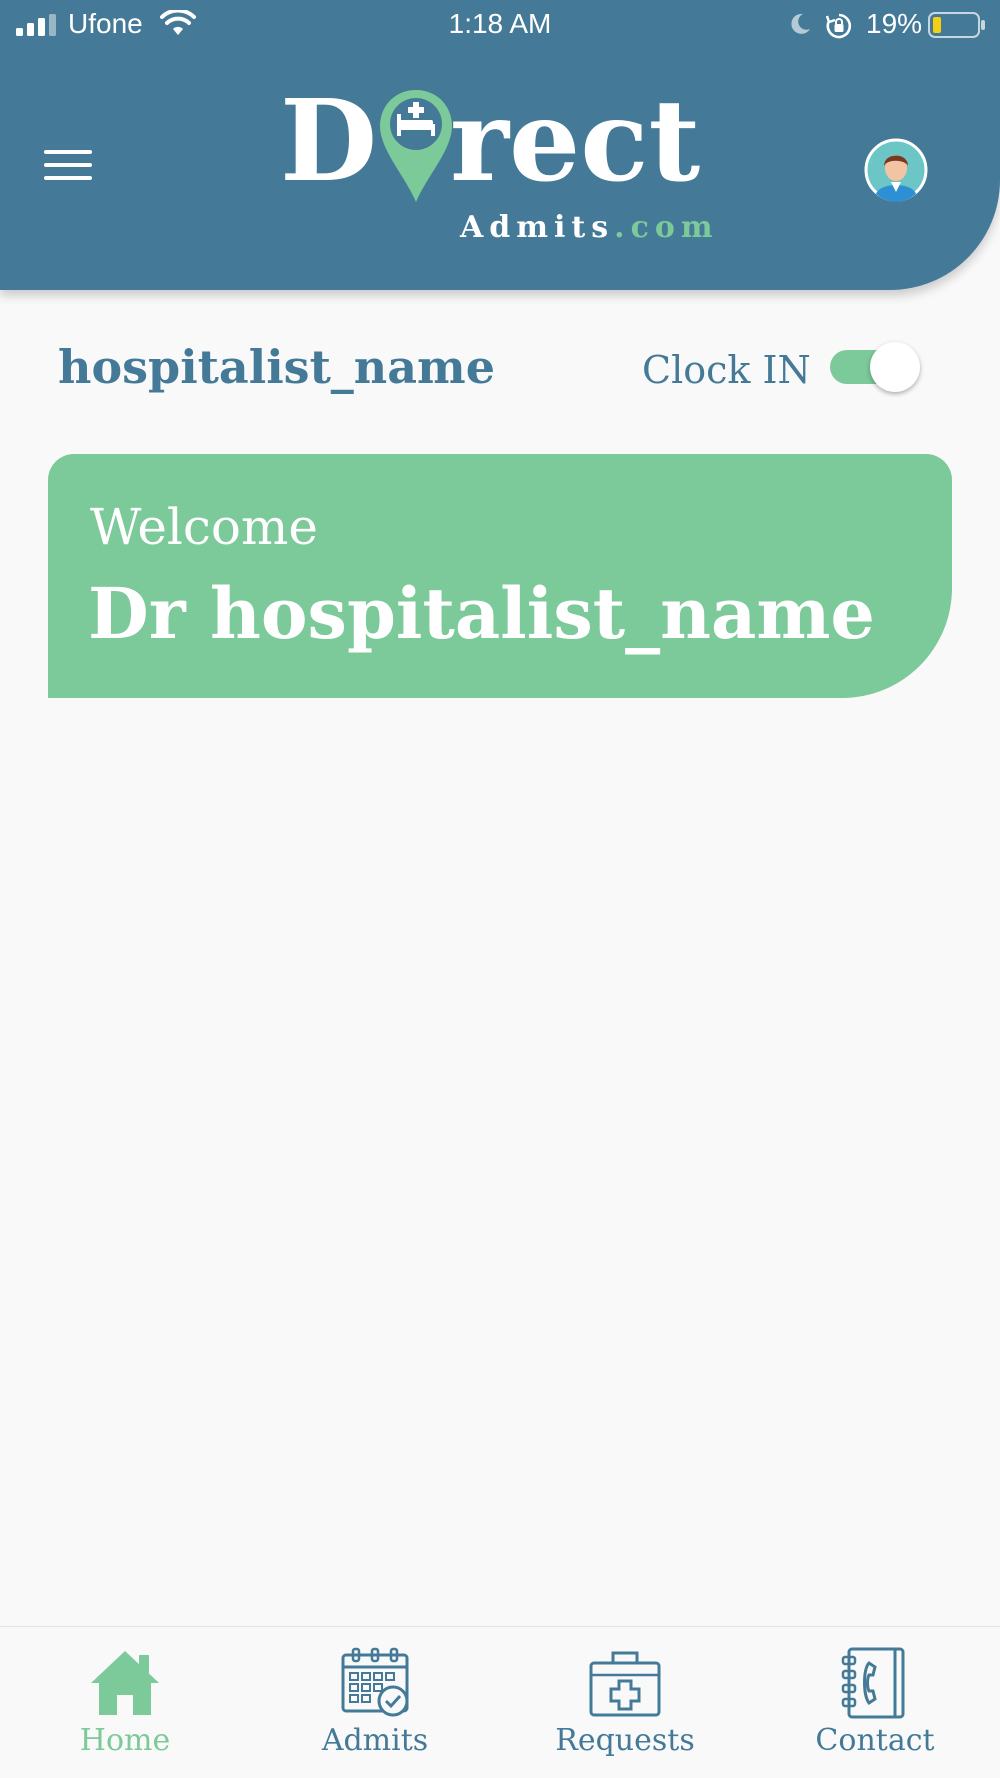 Image resolution: width=1000 pixels, height=1778 pixels. Describe the element at coordinates (894, 23) in the screenshot. I see `battery-percent: 19%` at that location.